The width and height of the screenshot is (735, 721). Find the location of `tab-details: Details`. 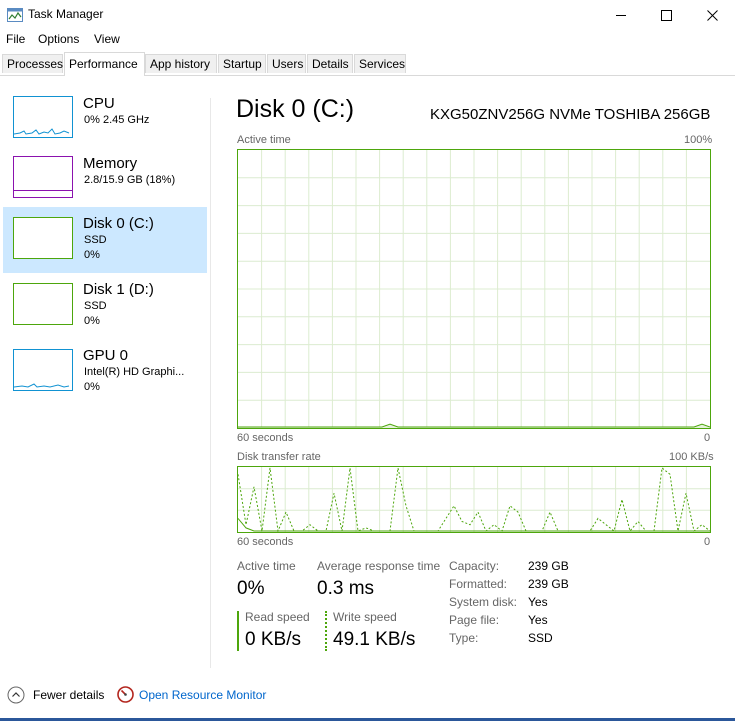

tab-details: Details is located at coordinates (330, 63).